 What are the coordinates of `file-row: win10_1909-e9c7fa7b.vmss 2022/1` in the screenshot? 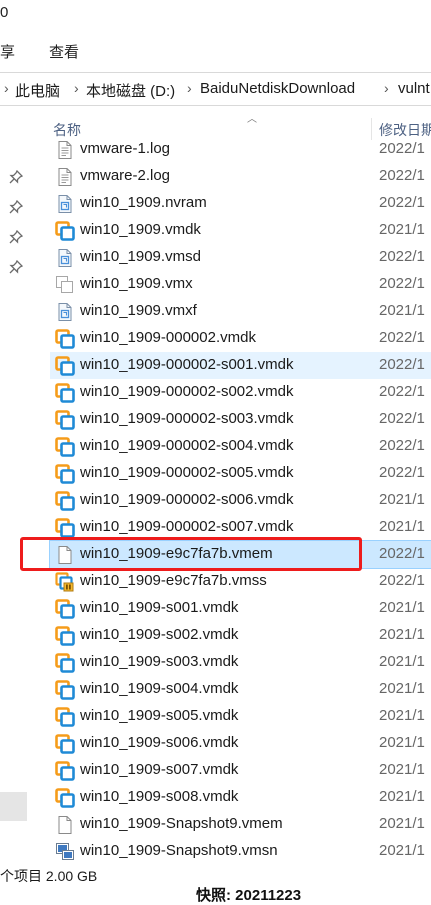 It's located at (240, 581).